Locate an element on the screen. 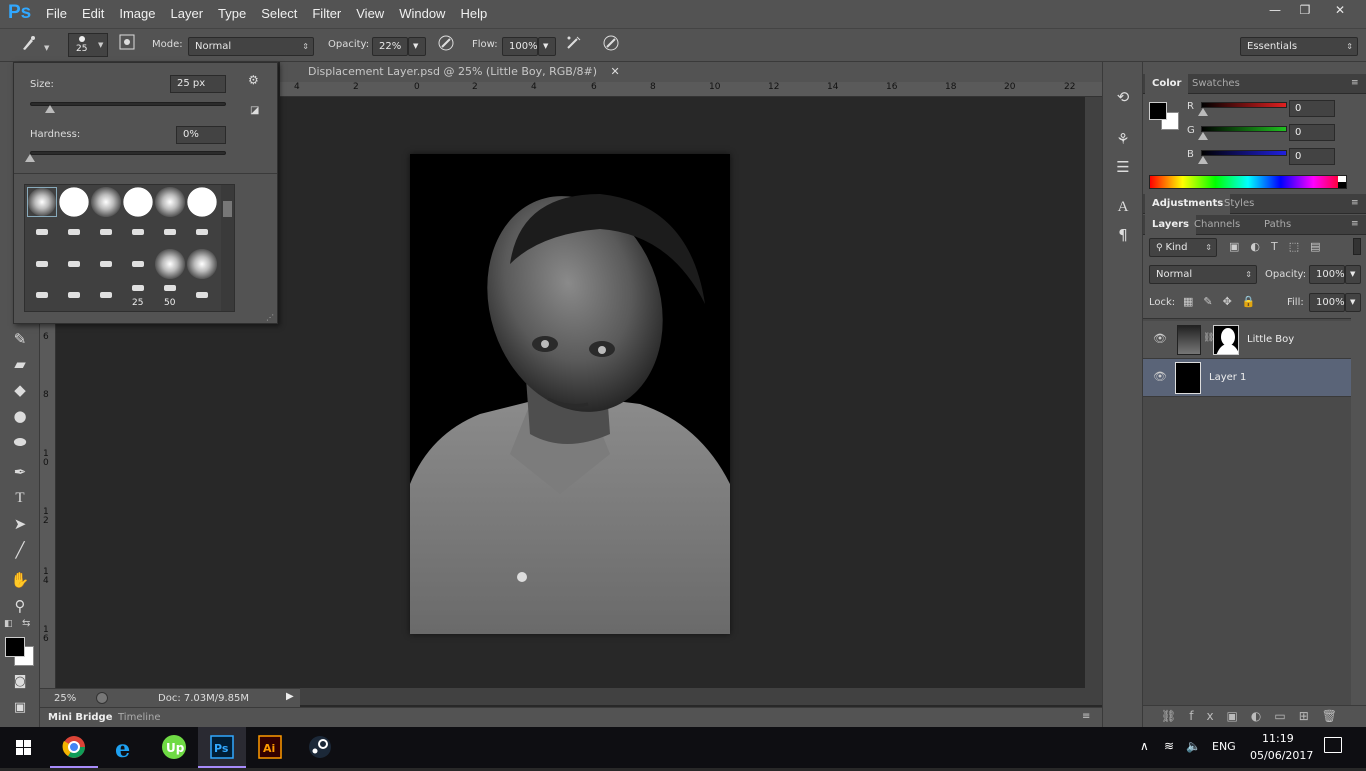 The image size is (1366, 771). tab-channels: Channels is located at coordinates (1217, 225).